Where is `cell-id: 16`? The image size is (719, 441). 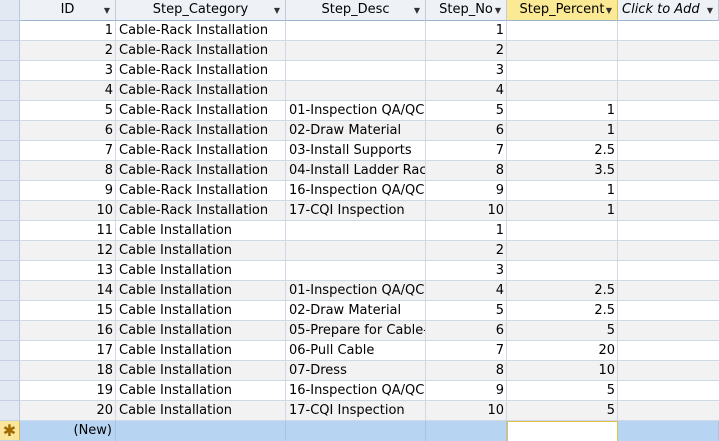
cell-id: 16 is located at coordinates (68, 331).